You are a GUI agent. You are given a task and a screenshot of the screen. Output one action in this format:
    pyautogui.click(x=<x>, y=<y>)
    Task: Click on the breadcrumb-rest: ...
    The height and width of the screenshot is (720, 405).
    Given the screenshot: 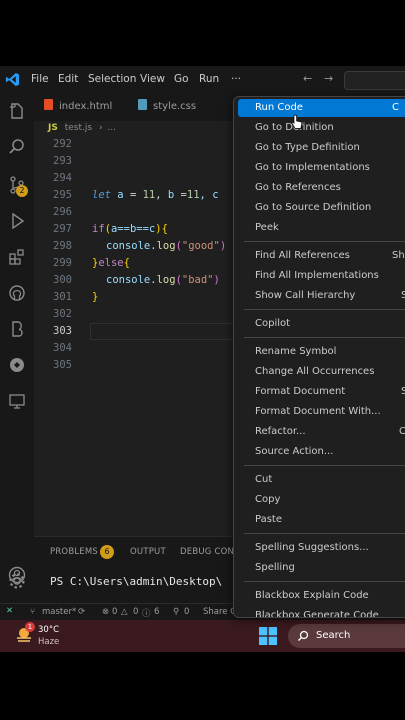 What is the action you would take?
    pyautogui.click(x=111, y=128)
    